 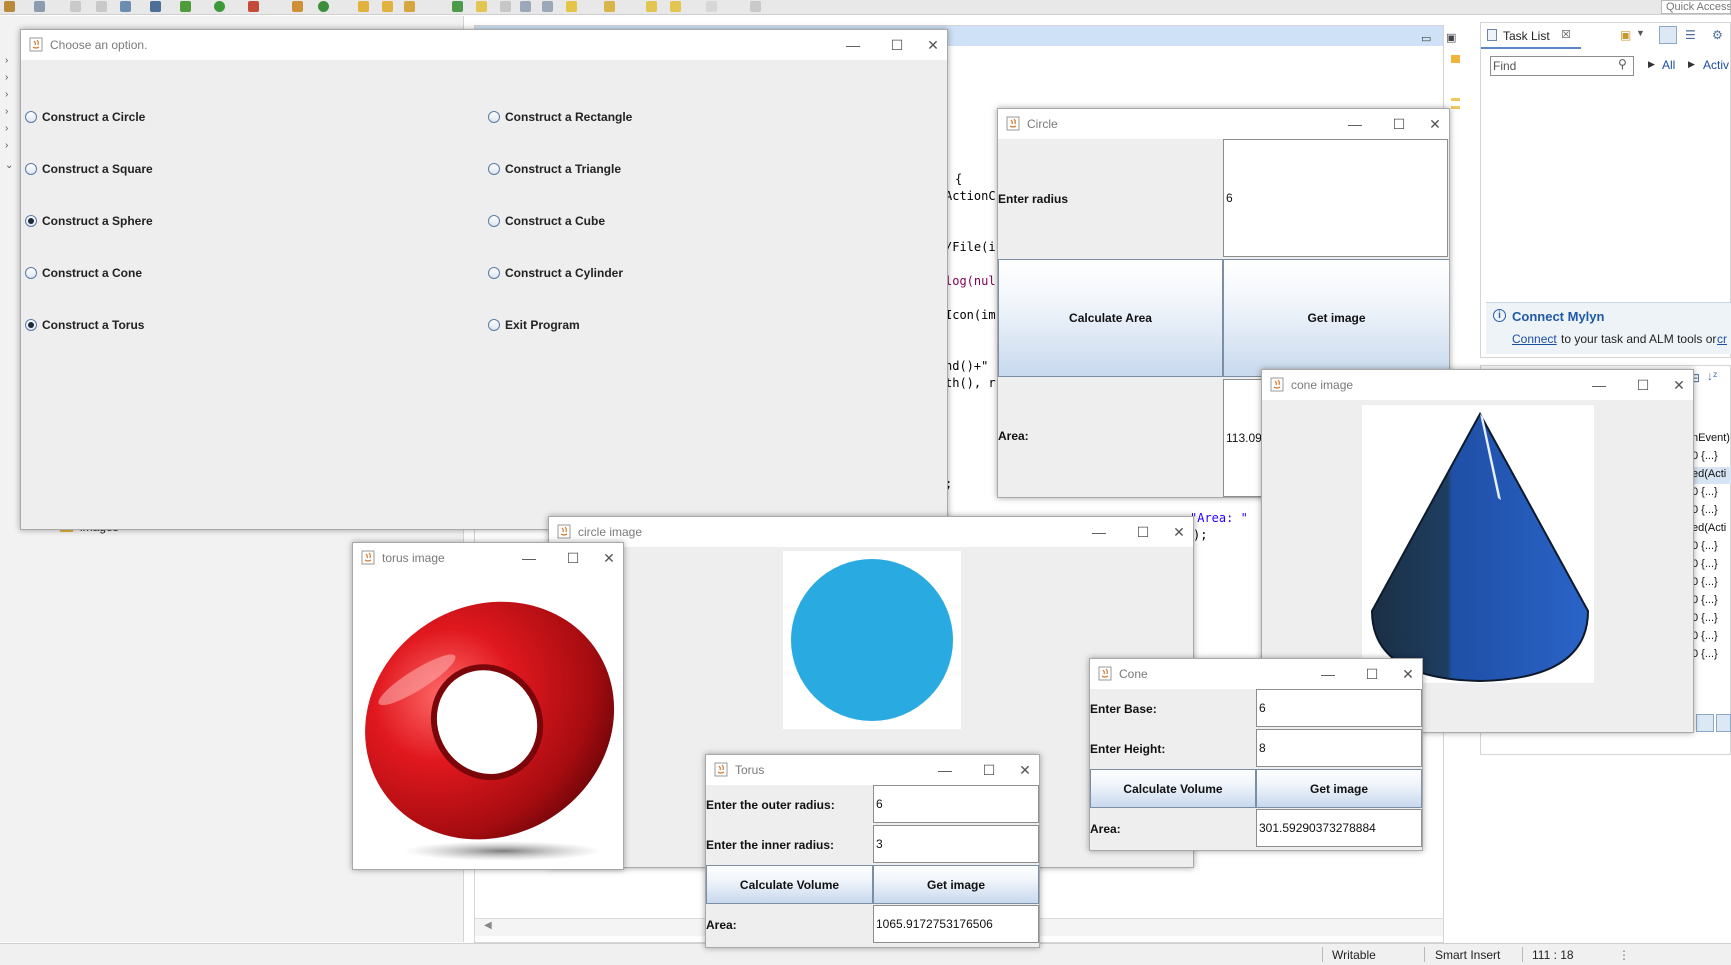 What do you see at coordinates (789, 884) in the screenshot?
I see `calculate-volume-button: Calculate Volume` at bounding box center [789, 884].